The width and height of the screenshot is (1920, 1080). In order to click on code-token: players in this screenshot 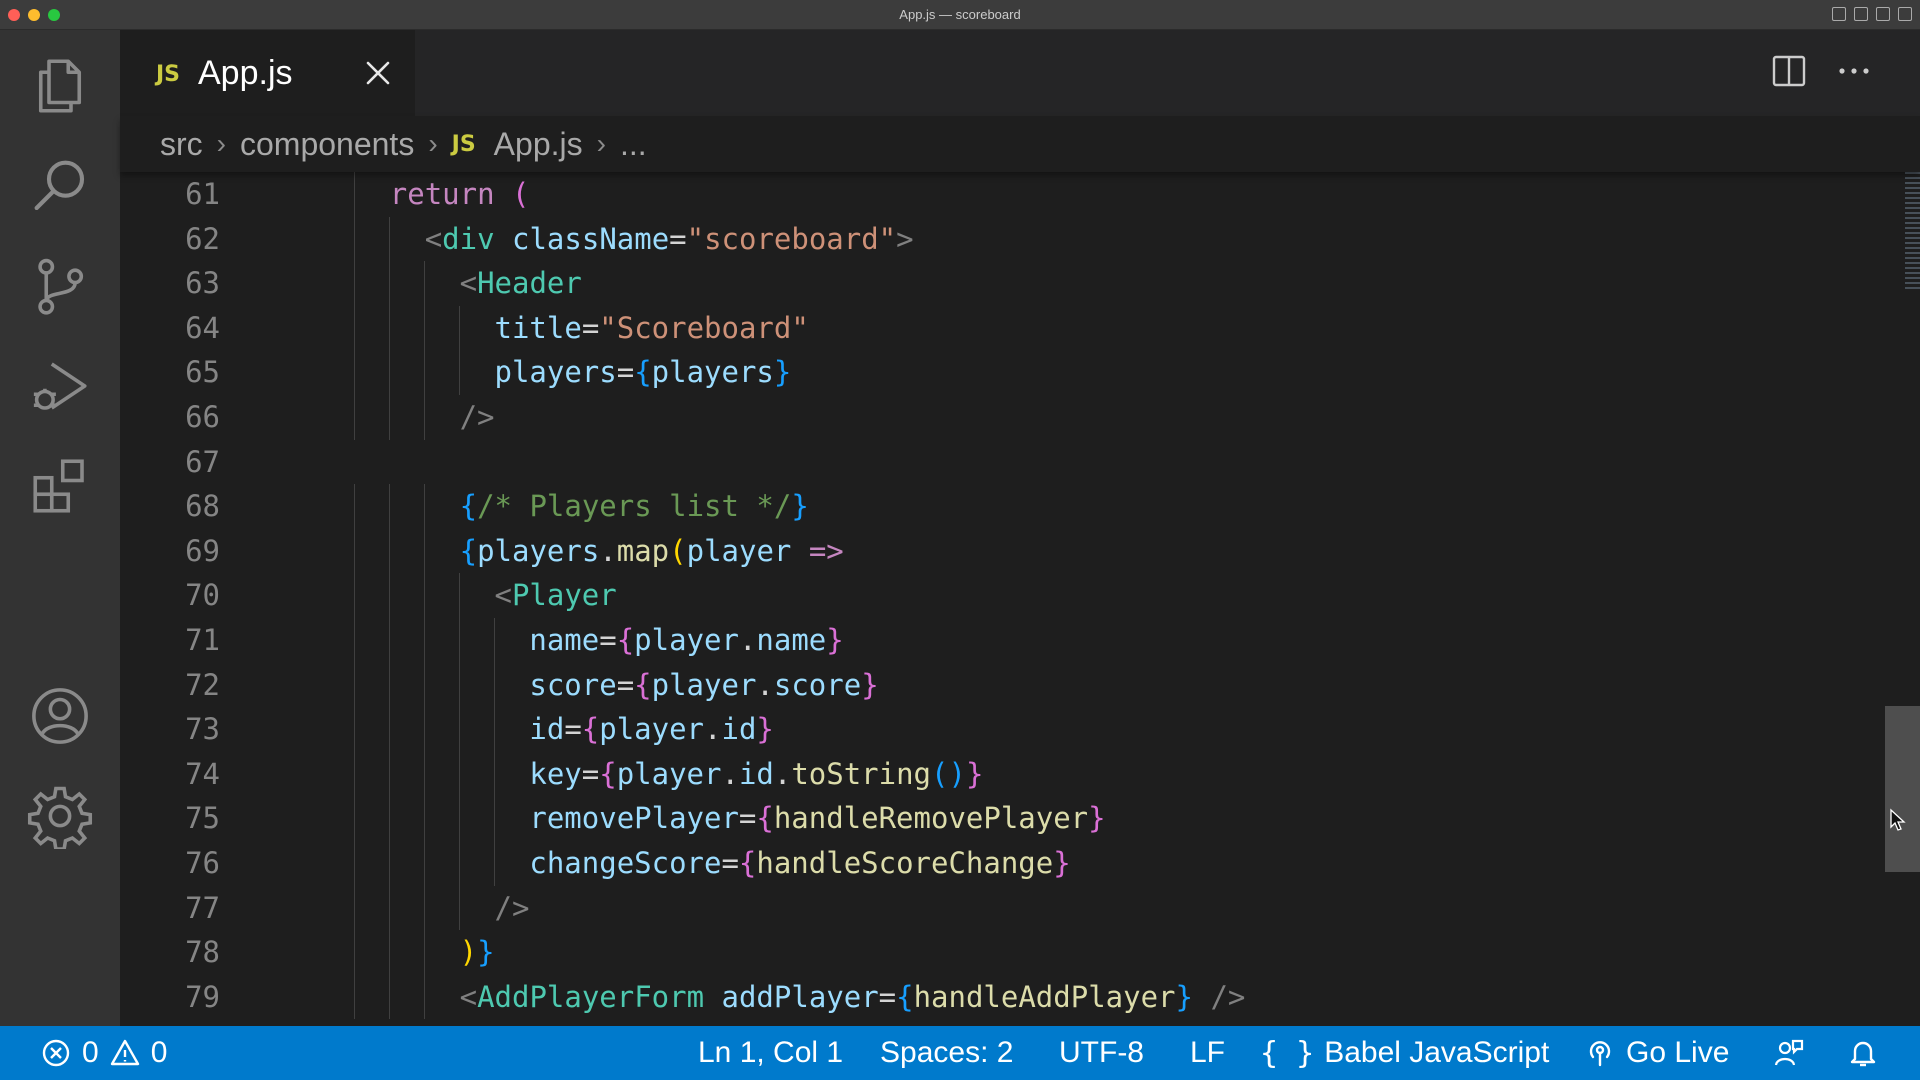, I will do `click(538, 550)`.